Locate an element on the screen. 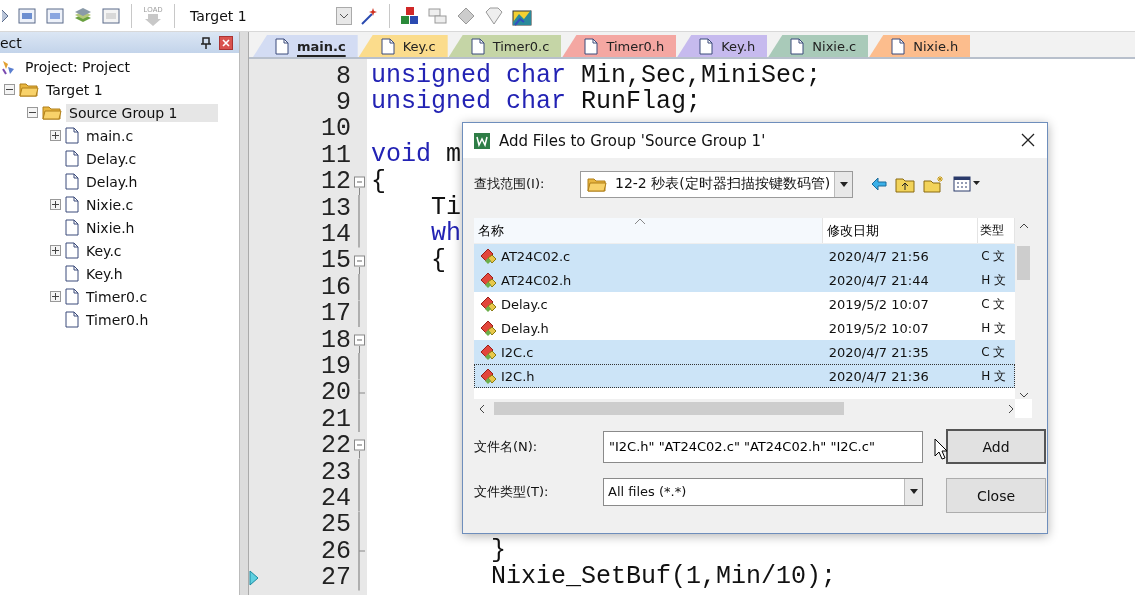 The width and height of the screenshot is (1135, 595). tree-item: Key.c is located at coordinates (104, 250).